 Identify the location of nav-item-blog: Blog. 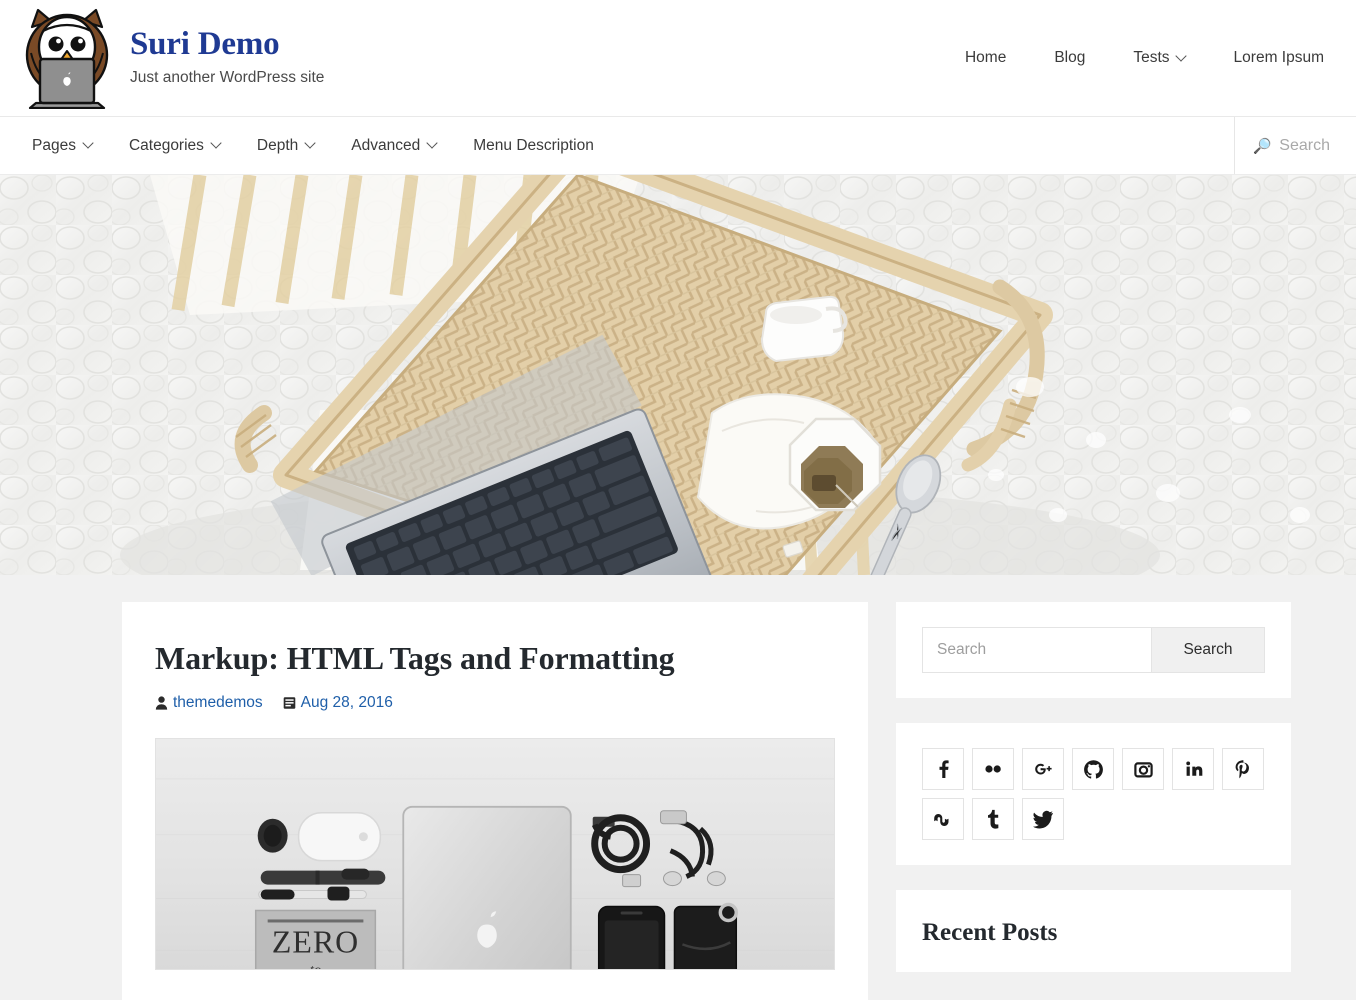
(1069, 58).